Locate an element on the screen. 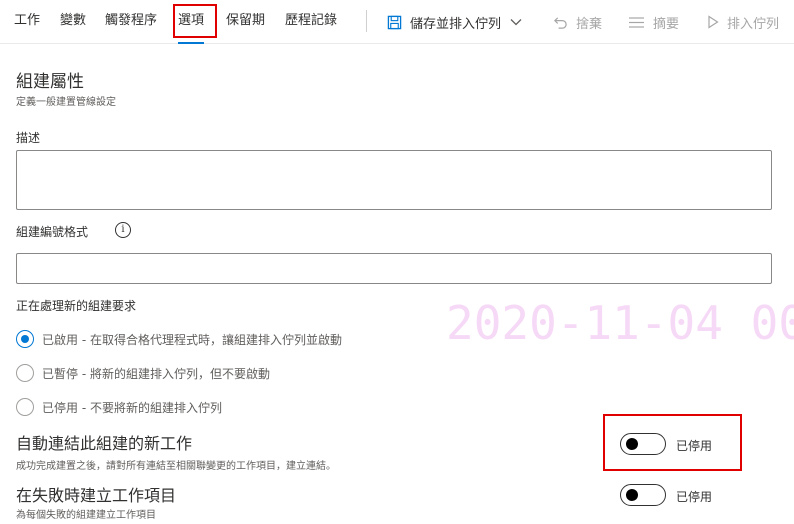 This screenshot has height=524, width=794. radio-disabled: 已停用 - 不要將新的組建排入佇列 is located at coordinates (119, 407).